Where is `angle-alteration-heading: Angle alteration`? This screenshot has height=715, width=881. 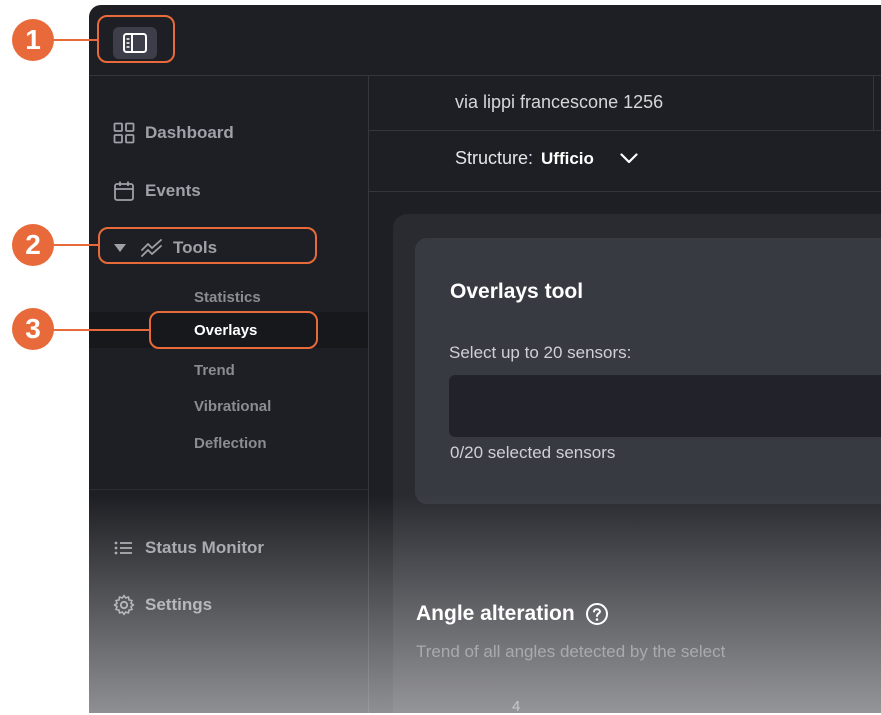
angle-alteration-heading: Angle alteration is located at coordinates (512, 614).